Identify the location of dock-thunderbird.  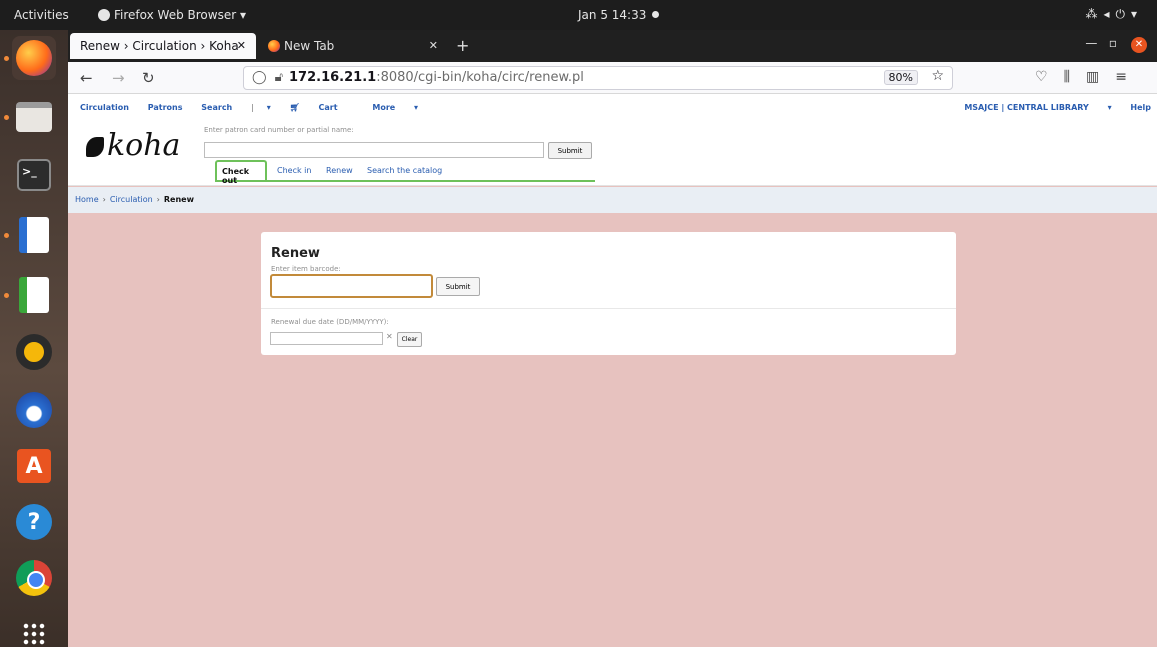
(34, 410).